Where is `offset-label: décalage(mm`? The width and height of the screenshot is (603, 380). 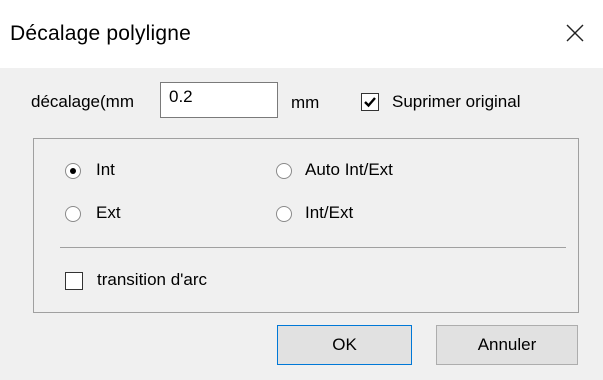 offset-label: décalage(mm is located at coordinates (82, 101).